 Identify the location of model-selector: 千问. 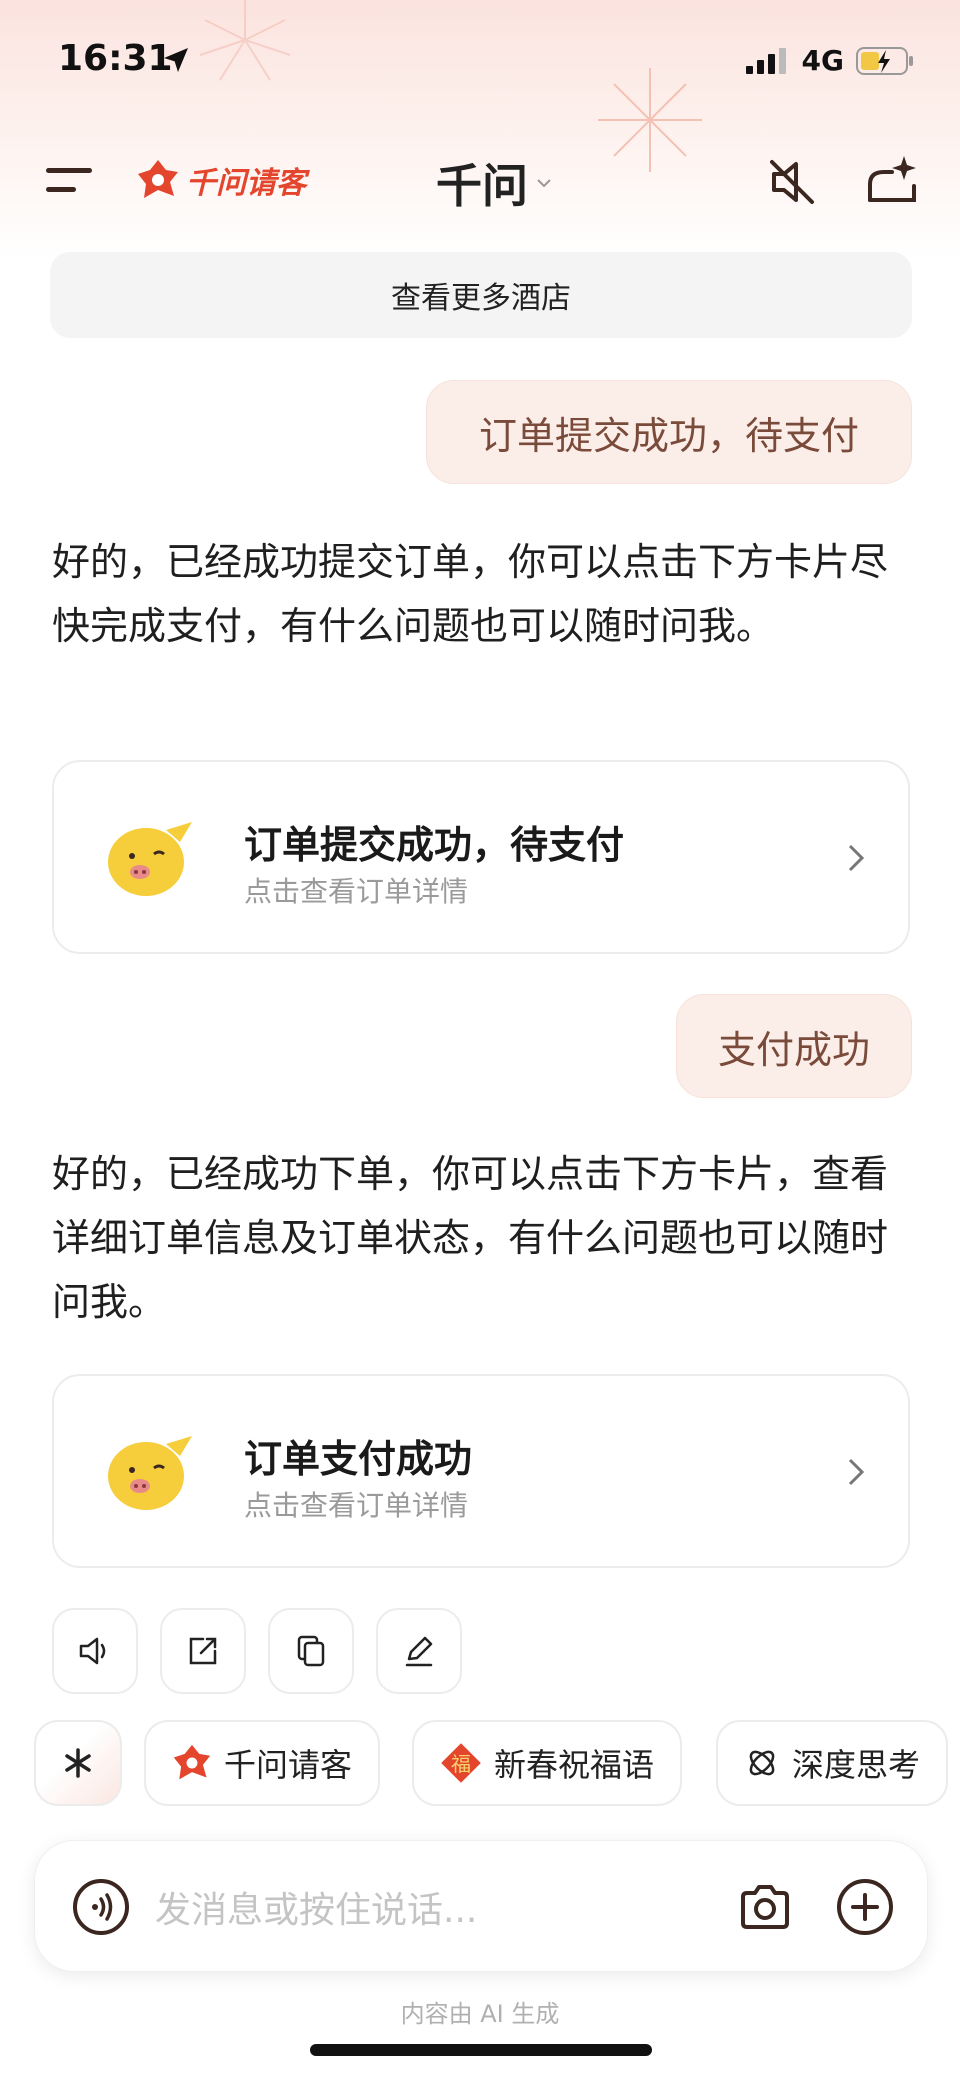
(495, 183).